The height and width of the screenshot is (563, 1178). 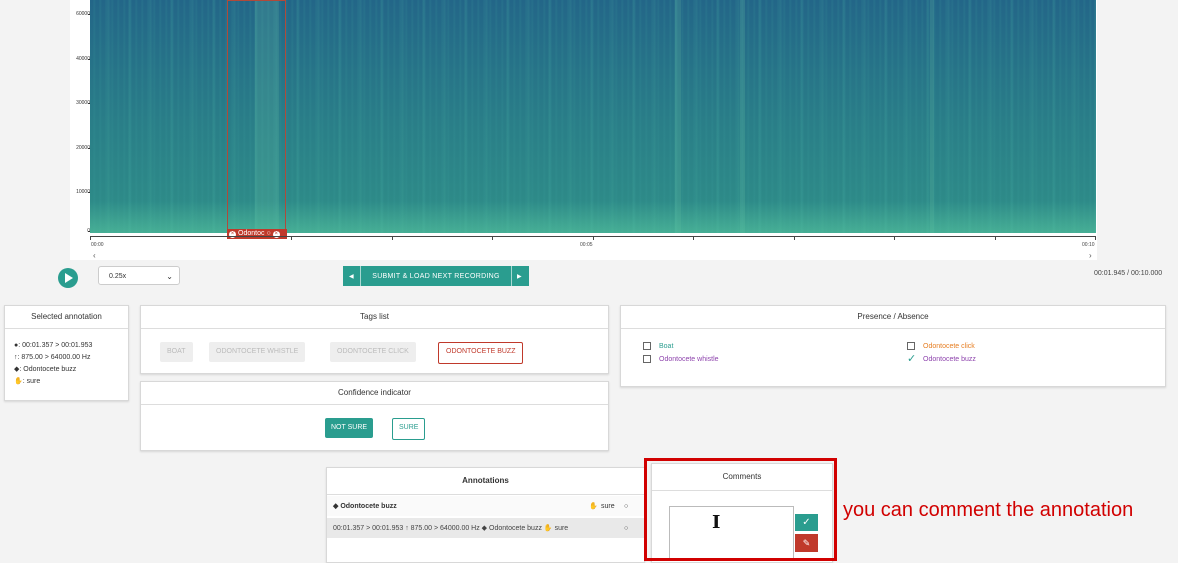 What do you see at coordinates (893, 317) in the screenshot?
I see `panel-title: Presence / Absence` at bounding box center [893, 317].